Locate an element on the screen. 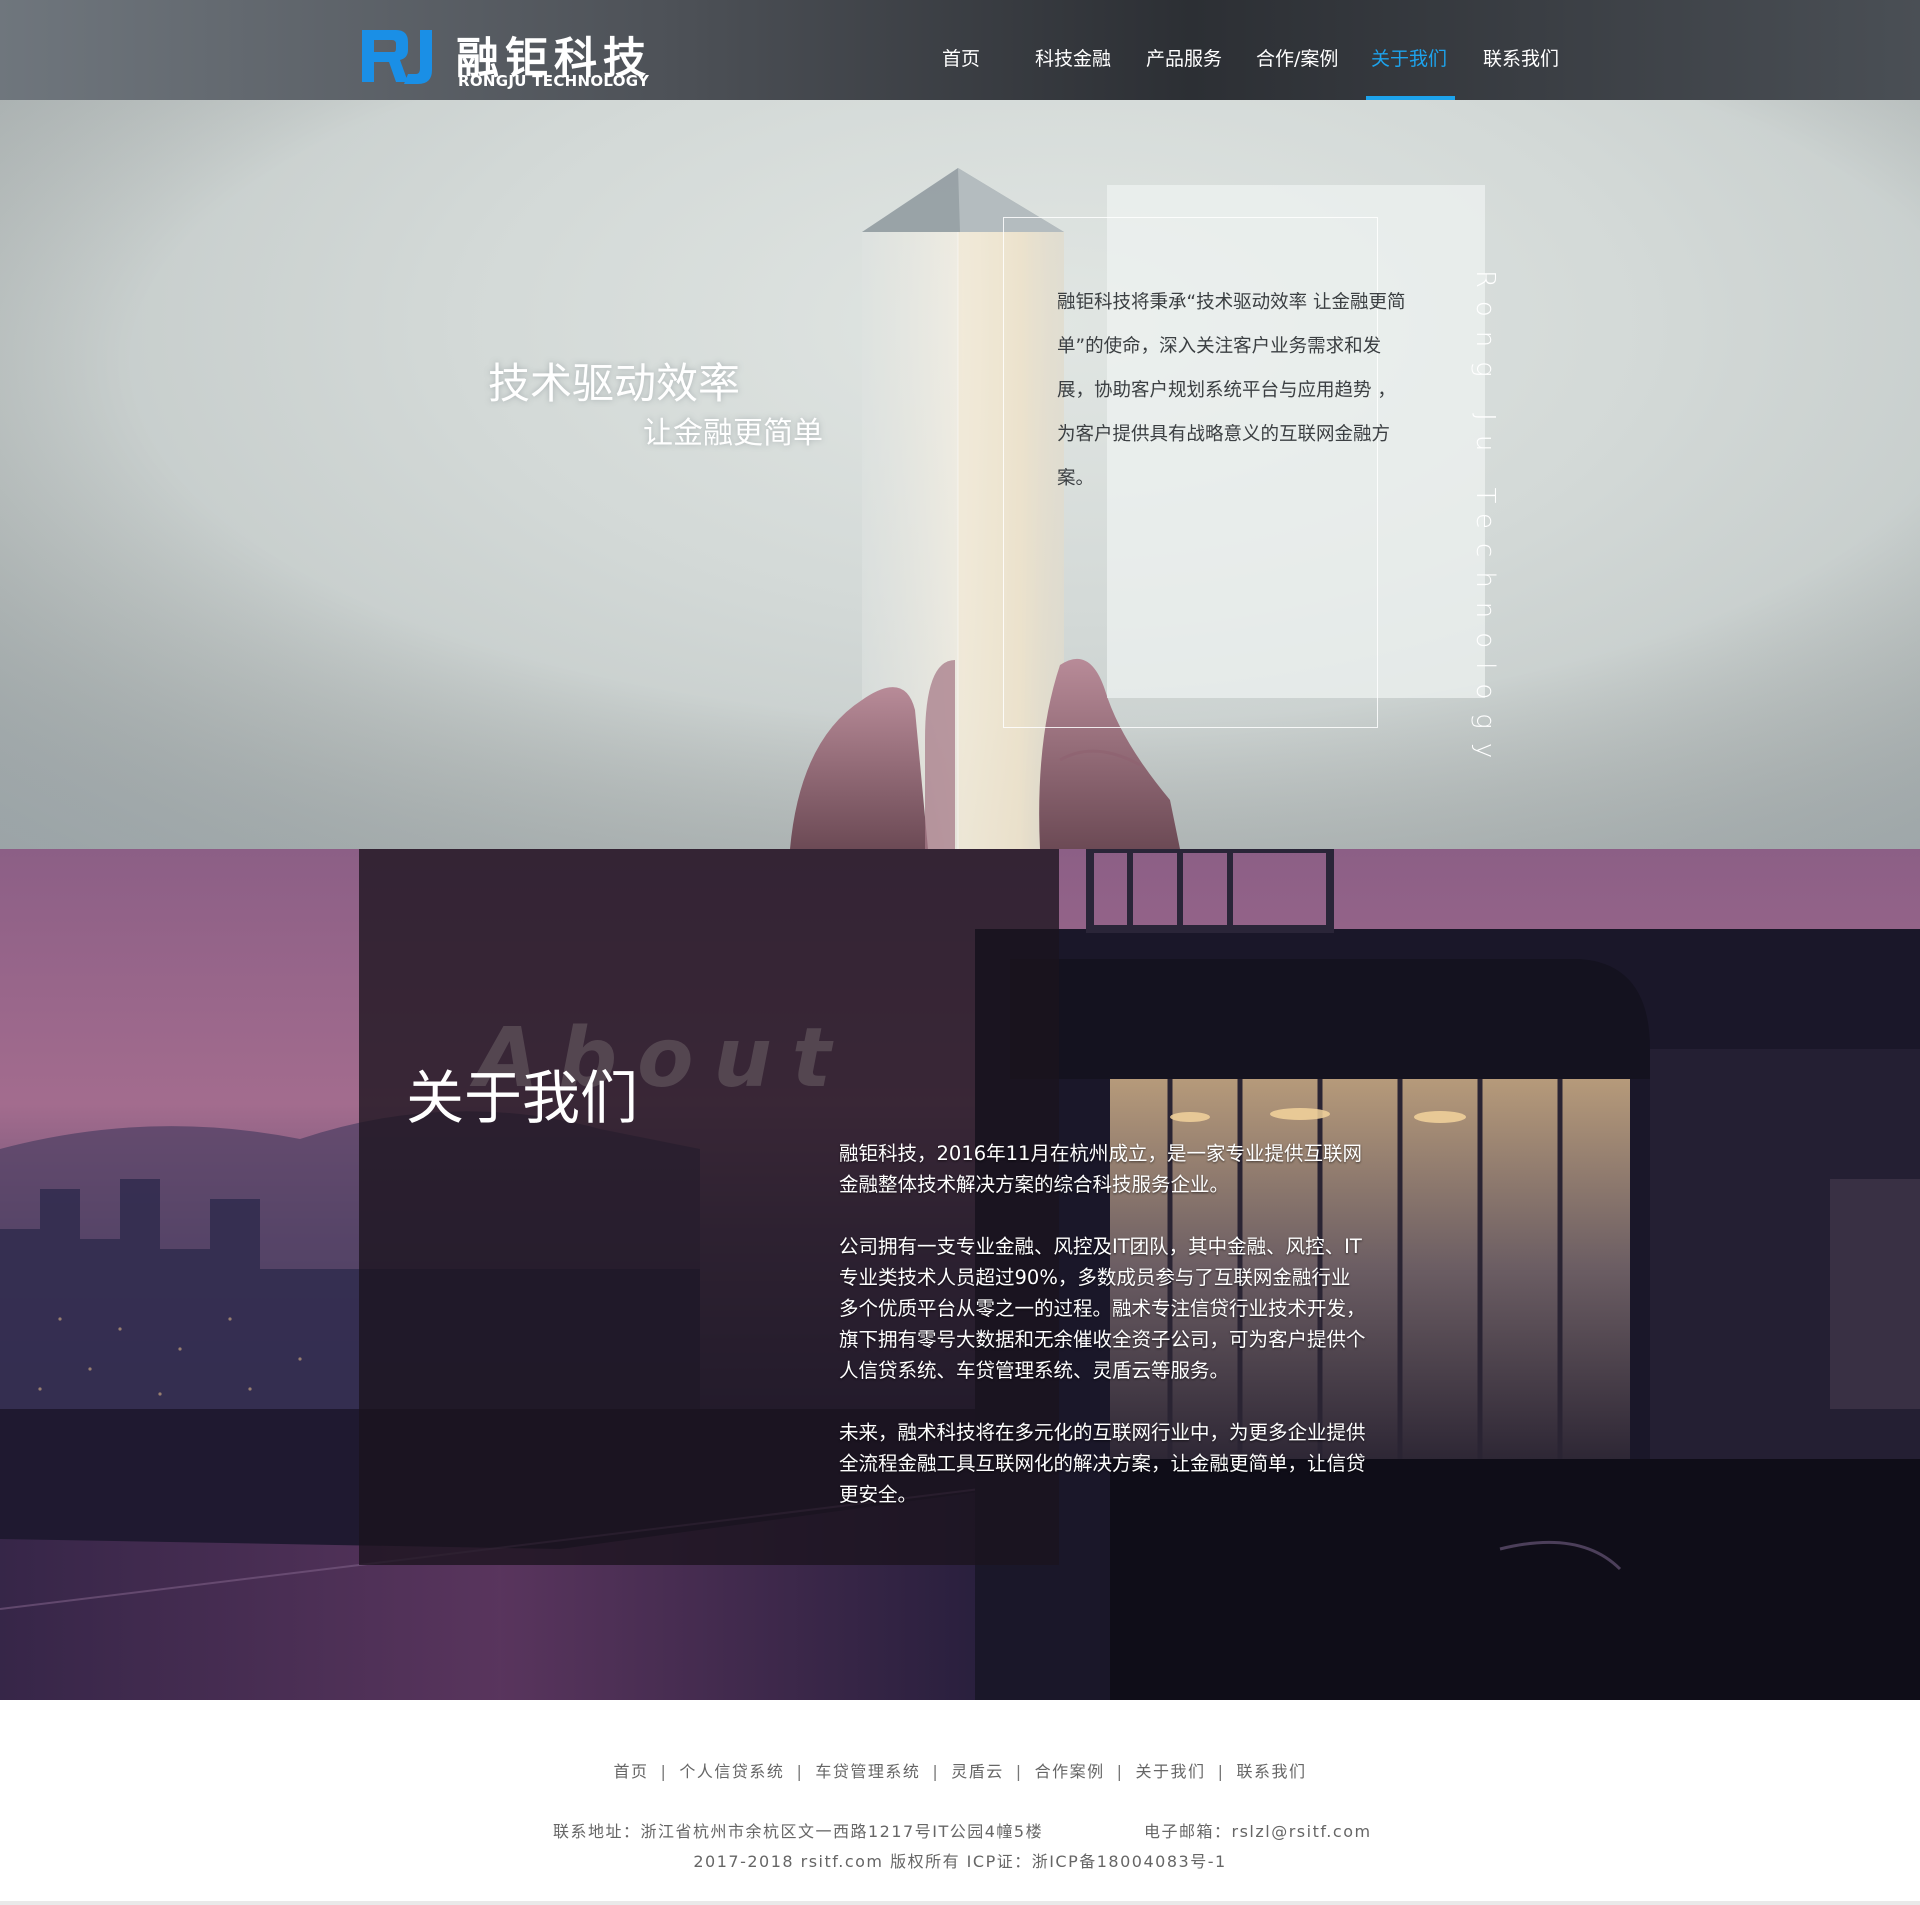  hero-slogan-main: 技术驱动效率 is located at coordinates (614, 383).